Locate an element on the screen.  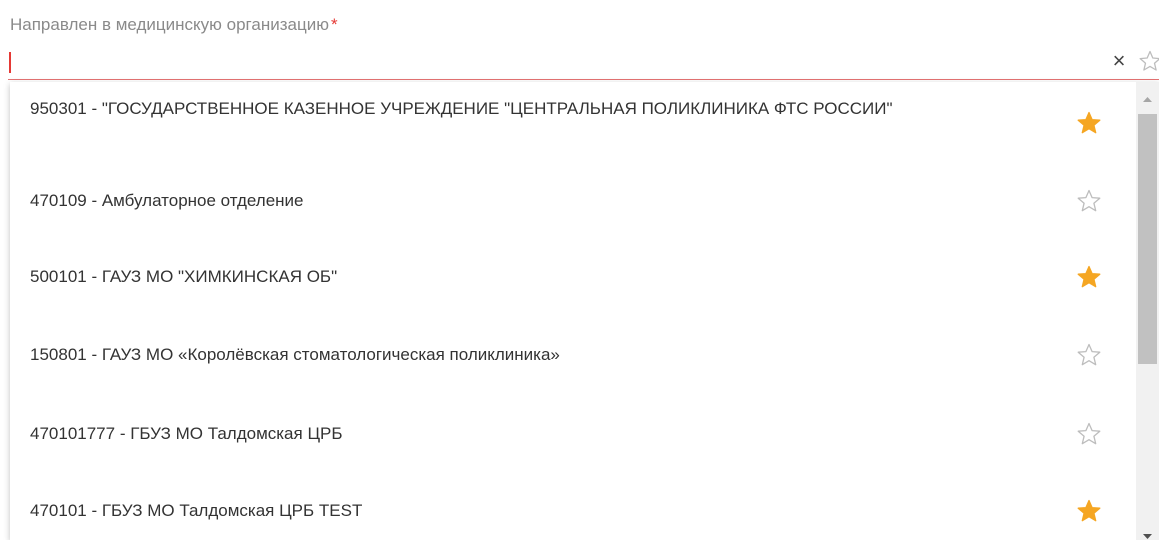
input-underline is located at coordinates (583, 79).